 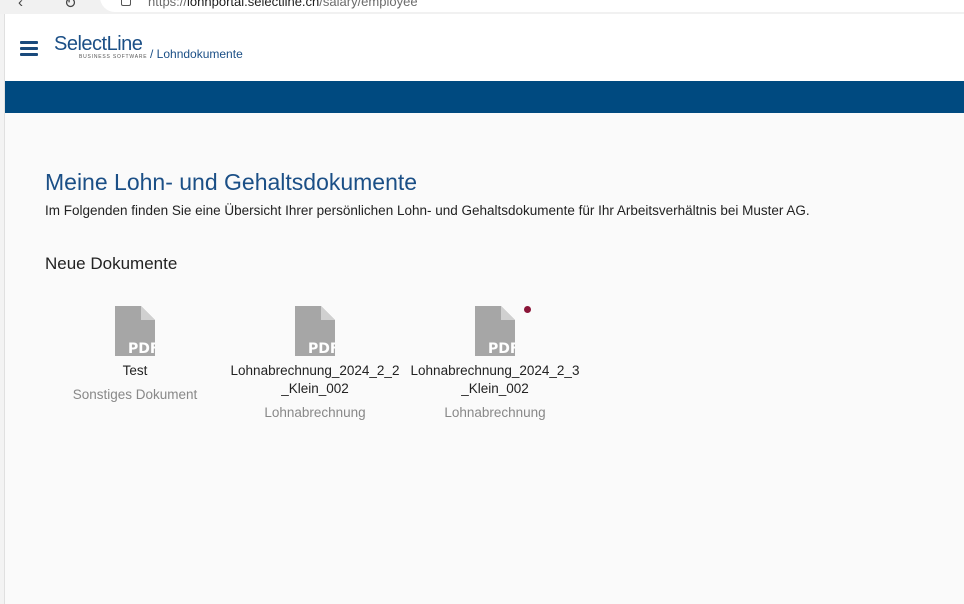 What do you see at coordinates (135, 394) in the screenshot?
I see `document-type: Sonstiges Dokument` at bounding box center [135, 394].